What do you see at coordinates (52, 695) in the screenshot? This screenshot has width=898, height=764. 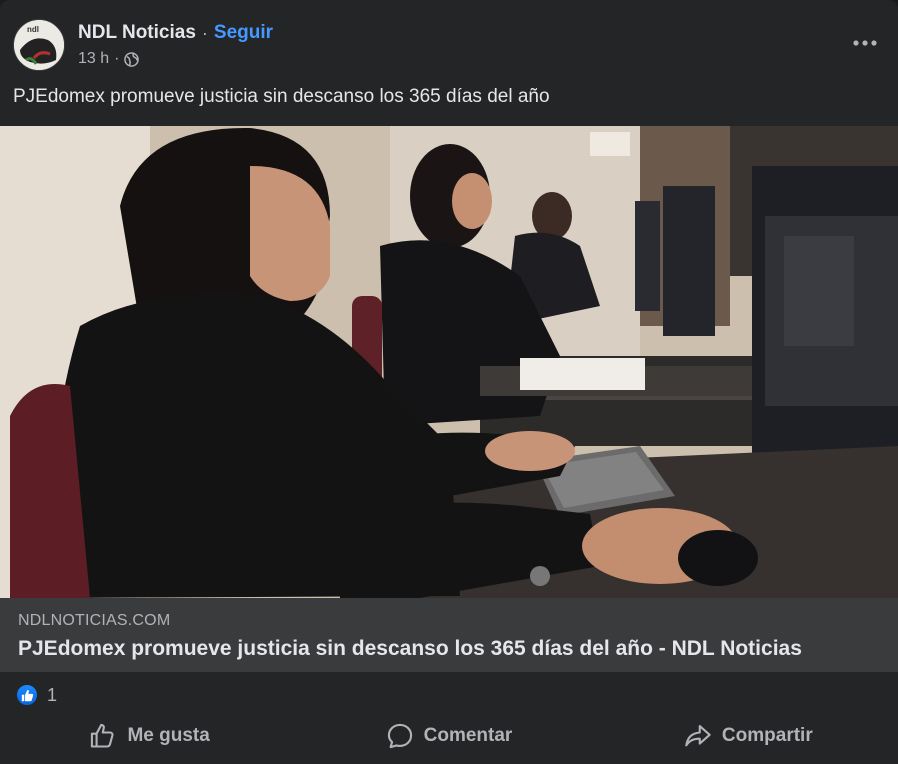 I see `reaction-count: 1` at bounding box center [52, 695].